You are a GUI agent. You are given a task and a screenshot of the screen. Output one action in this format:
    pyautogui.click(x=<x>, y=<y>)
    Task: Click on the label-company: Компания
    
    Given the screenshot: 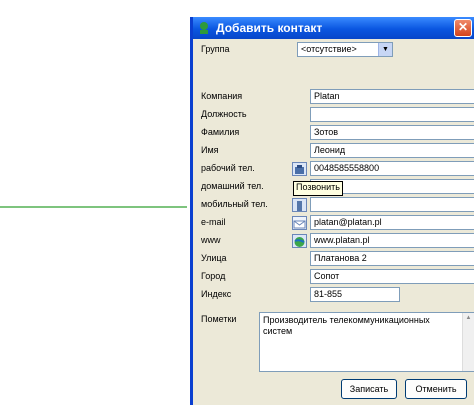 What is the action you would take?
    pyautogui.click(x=222, y=96)
    